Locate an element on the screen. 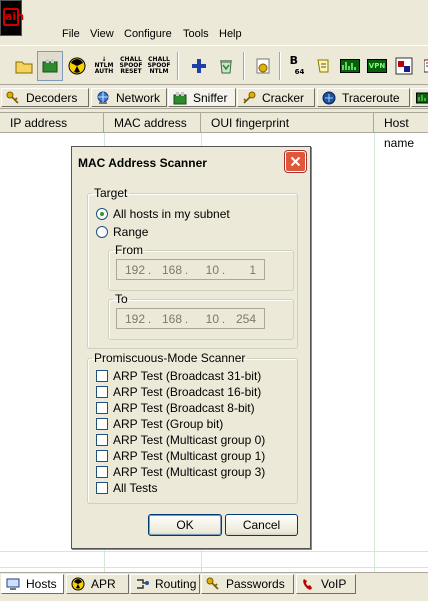 The image size is (428, 601). arp-multicast-3-checkbox: ARP Test (Multicast group 3) is located at coordinates (180, 472).